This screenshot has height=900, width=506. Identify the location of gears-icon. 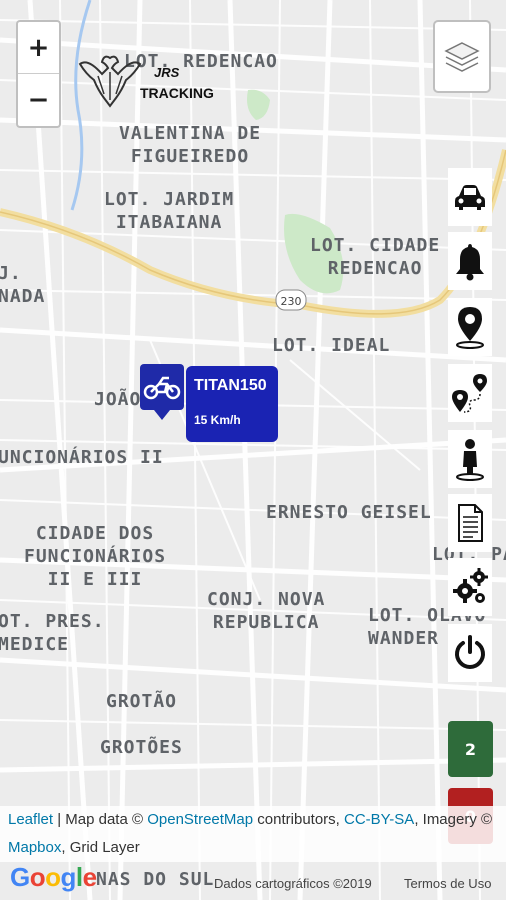
(470, 585).